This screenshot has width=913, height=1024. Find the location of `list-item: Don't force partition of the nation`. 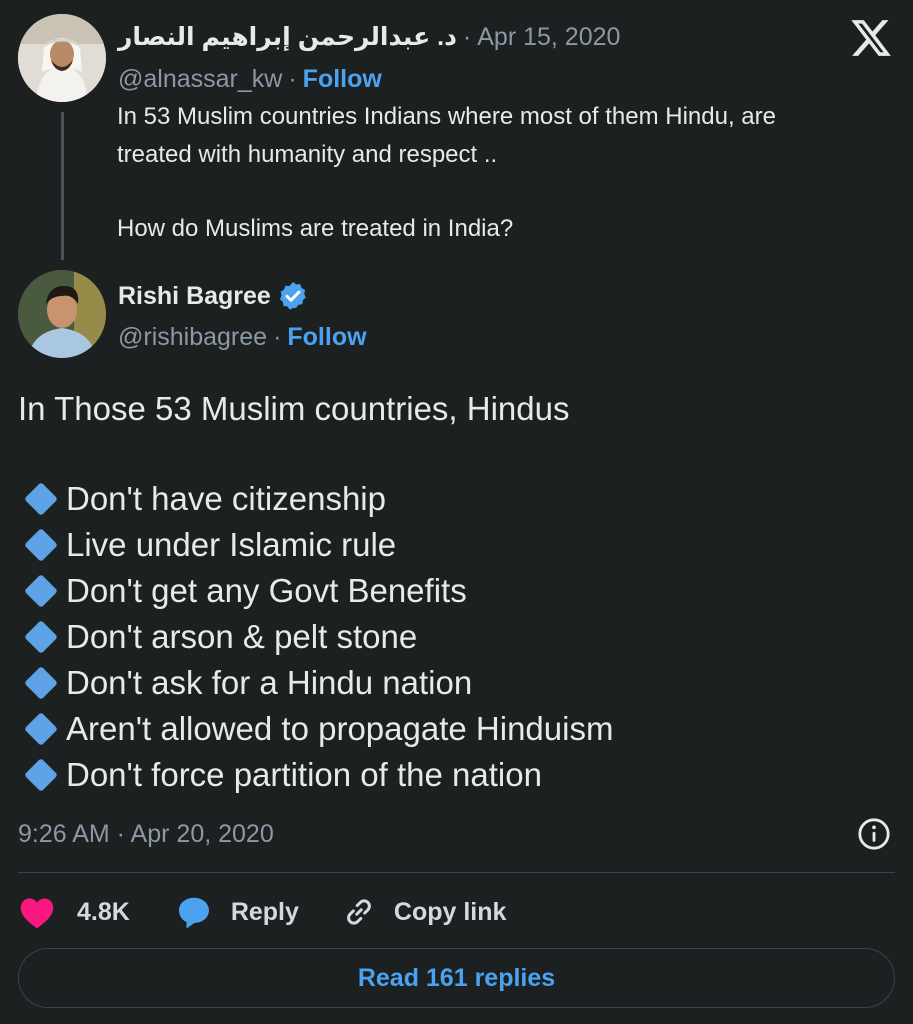

list-item: Don't force partition of the nation is located at coordinates (458, 775).